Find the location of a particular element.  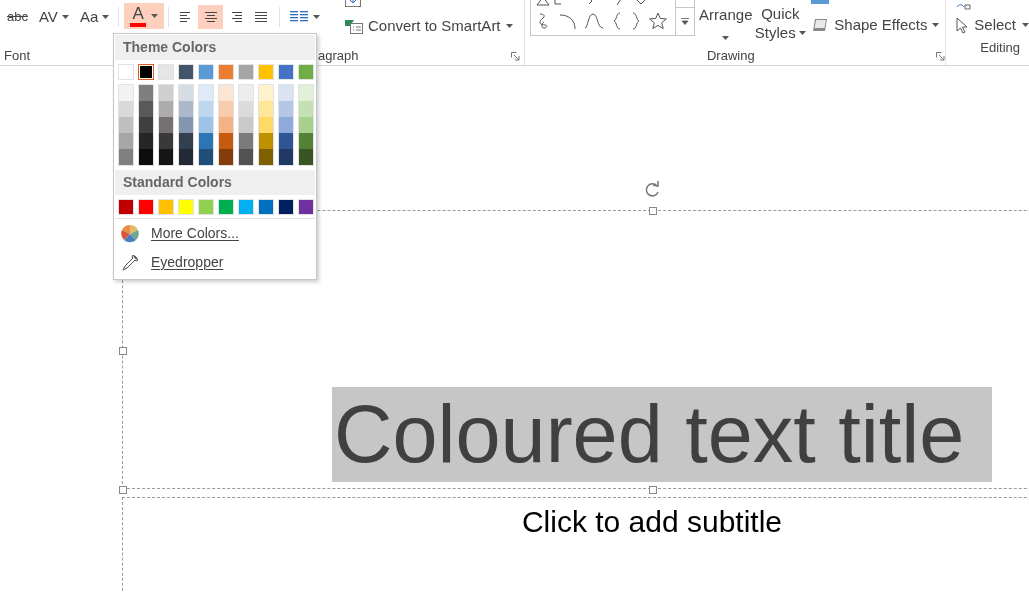

align-center-button is located at coordinates (211, 17).